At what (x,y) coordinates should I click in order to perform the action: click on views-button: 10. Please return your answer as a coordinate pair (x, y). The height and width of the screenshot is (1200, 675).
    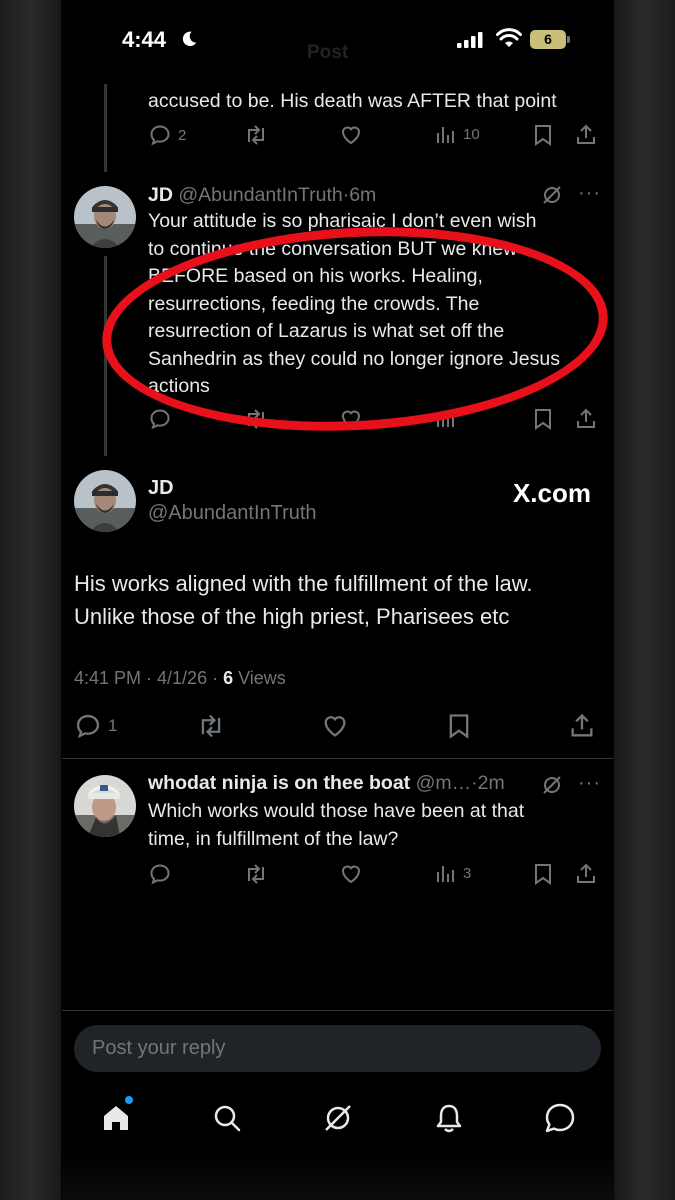
    Looking at the image, I should click on (457, 134).